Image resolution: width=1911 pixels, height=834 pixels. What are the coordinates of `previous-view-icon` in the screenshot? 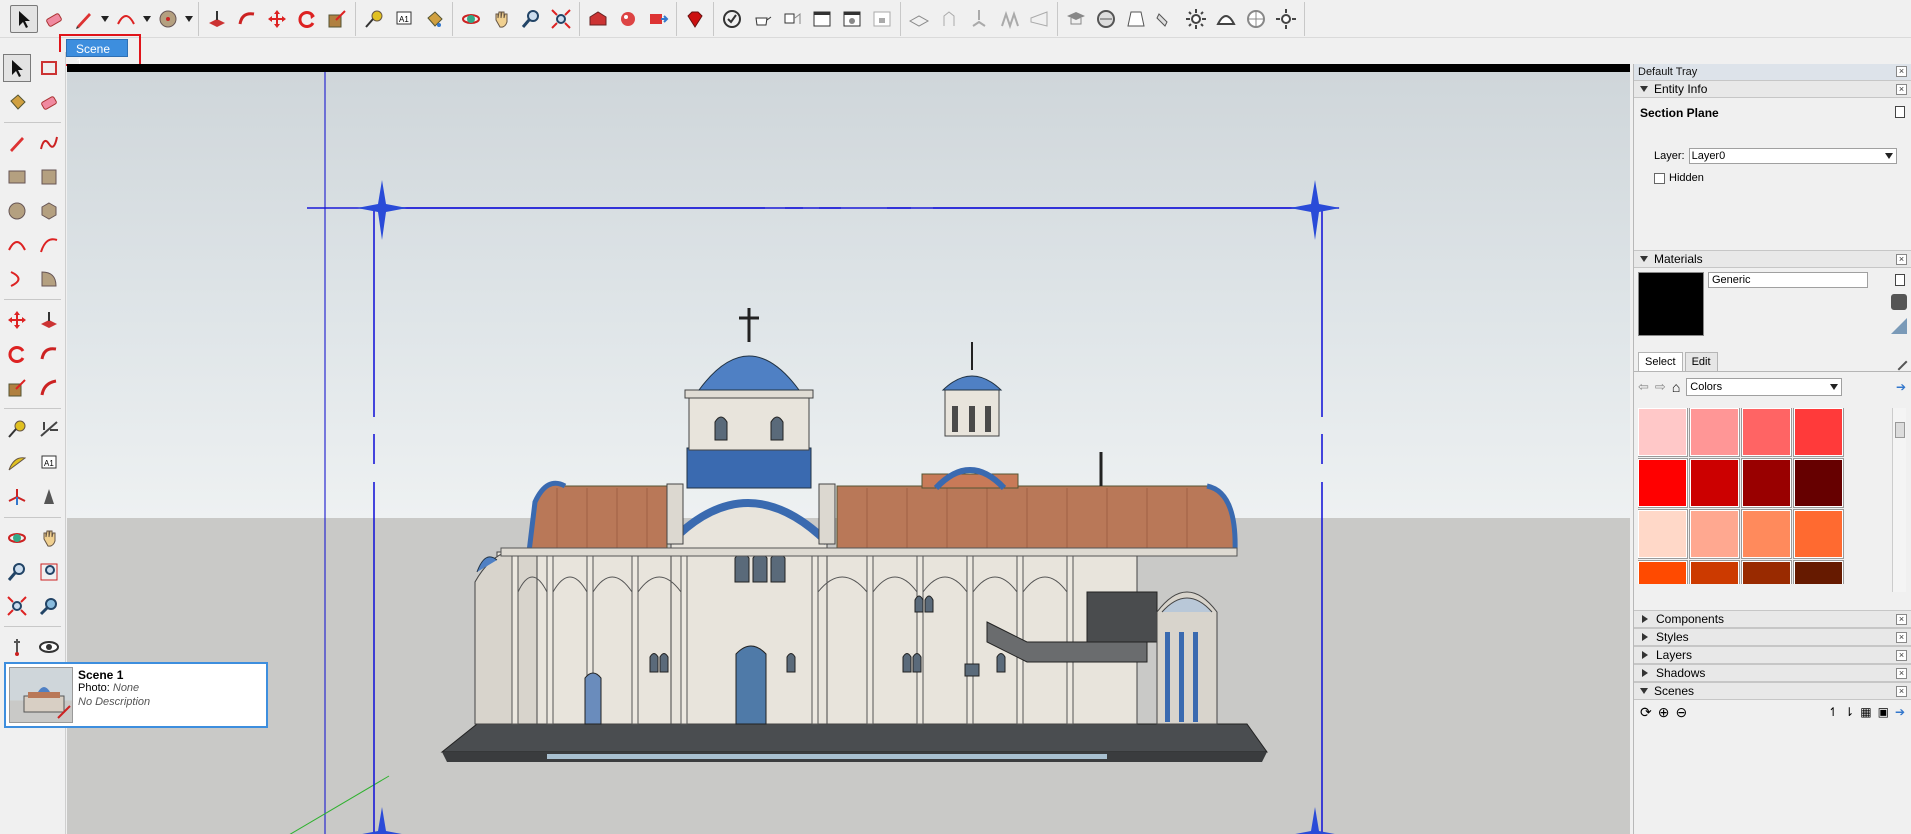 It's located at (49, 606).